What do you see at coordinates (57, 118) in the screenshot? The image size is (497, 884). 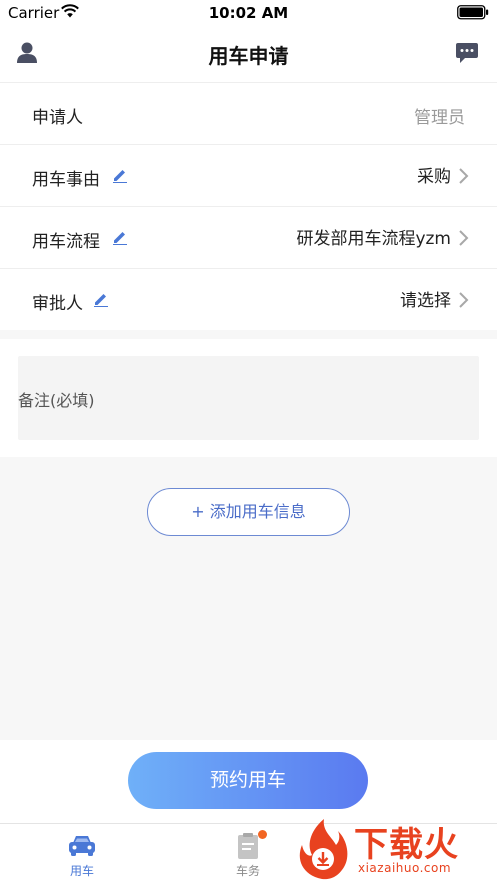 I see `applicant-label: 申请人` at bounding box center [57, 118].